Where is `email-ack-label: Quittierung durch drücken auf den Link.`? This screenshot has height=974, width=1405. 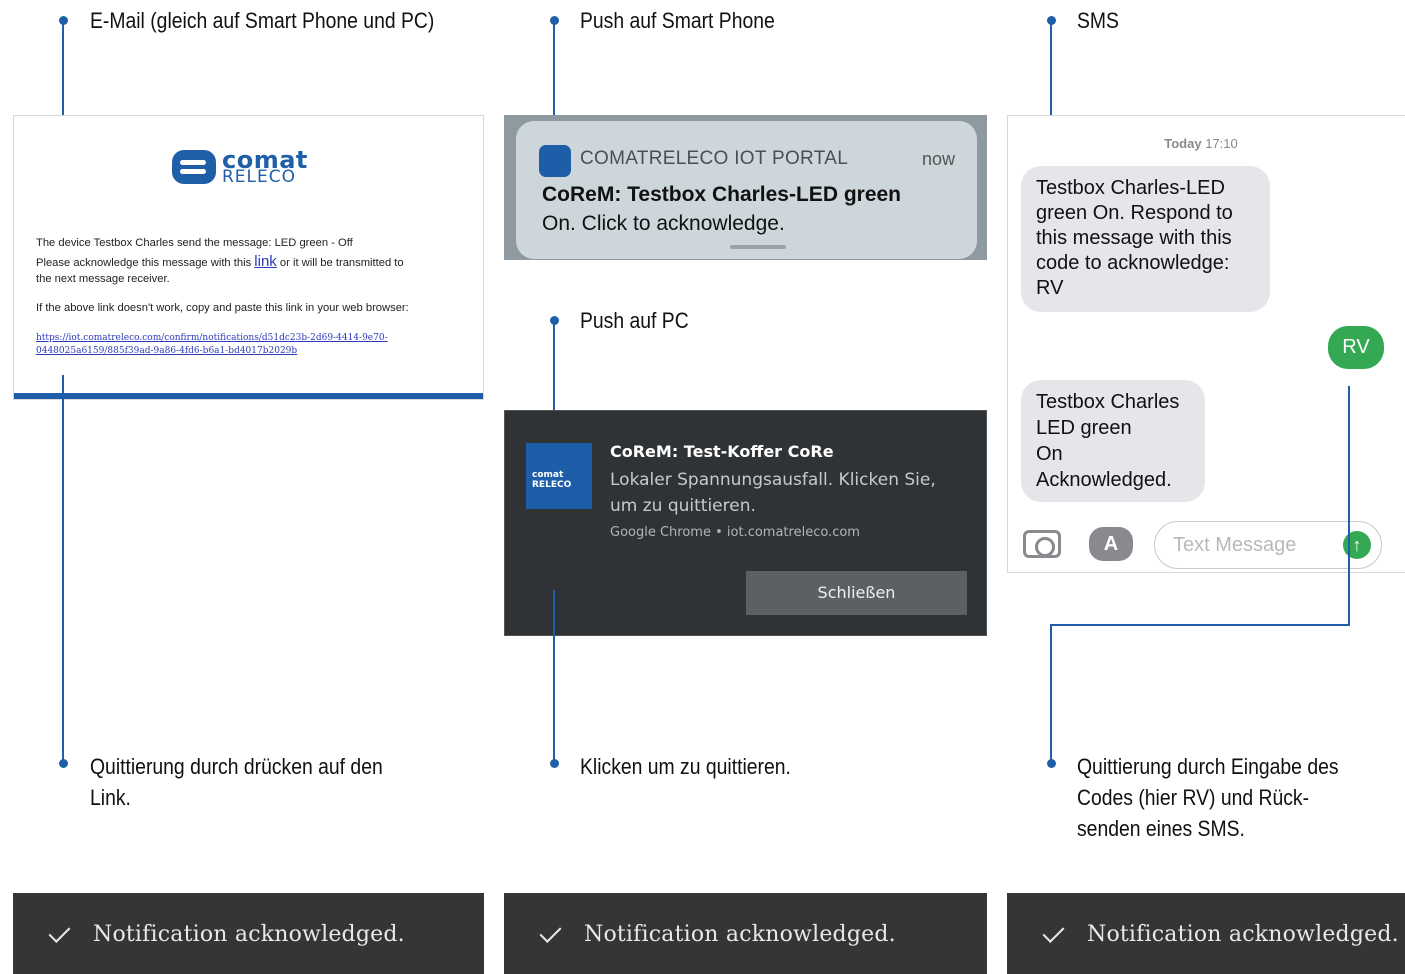
email-ack-label: Quittierung durch drücken auf den Link. is located at coordinates (236, 782).